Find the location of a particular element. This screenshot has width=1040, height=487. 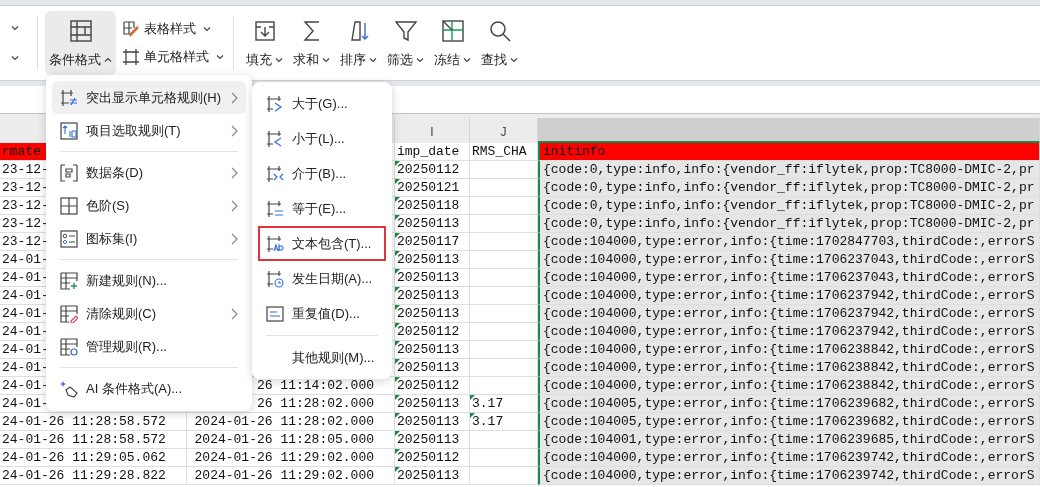

table-cell: 20250118 is located at coordinates (432, 206).